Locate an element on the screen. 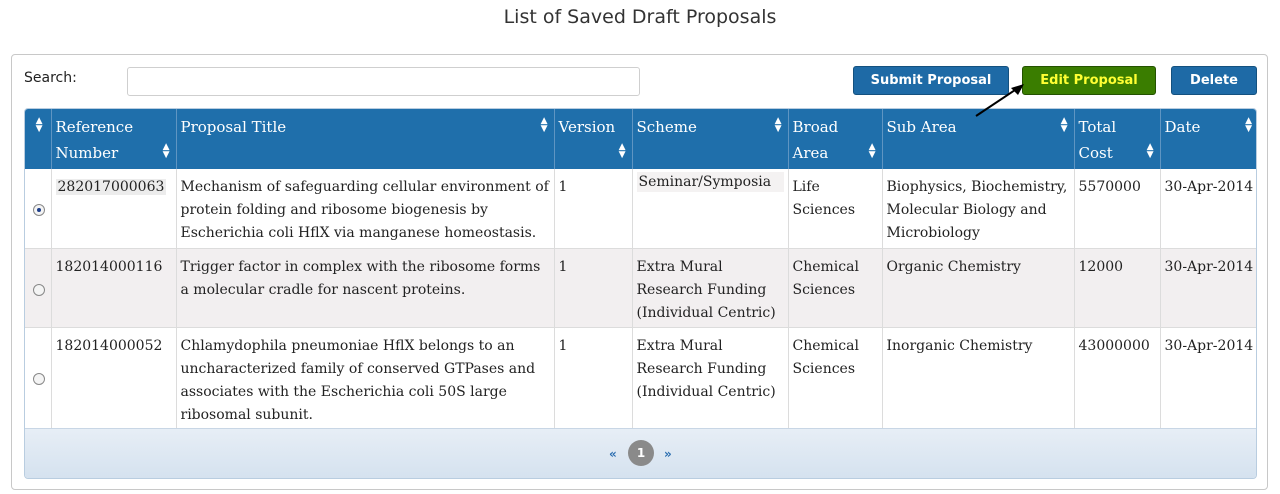 The image size is (1280, 494). page-title: List of Saved Draft Proposals is located at coordinates (640, 17).